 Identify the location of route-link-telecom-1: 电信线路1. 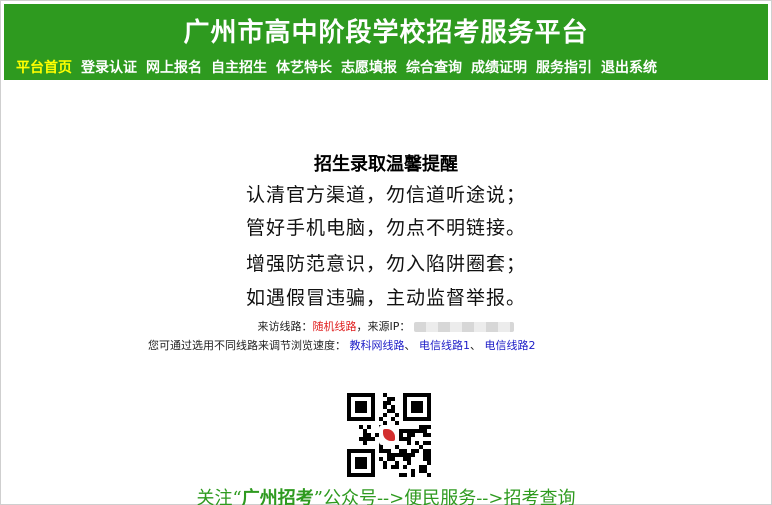
(444, 345).